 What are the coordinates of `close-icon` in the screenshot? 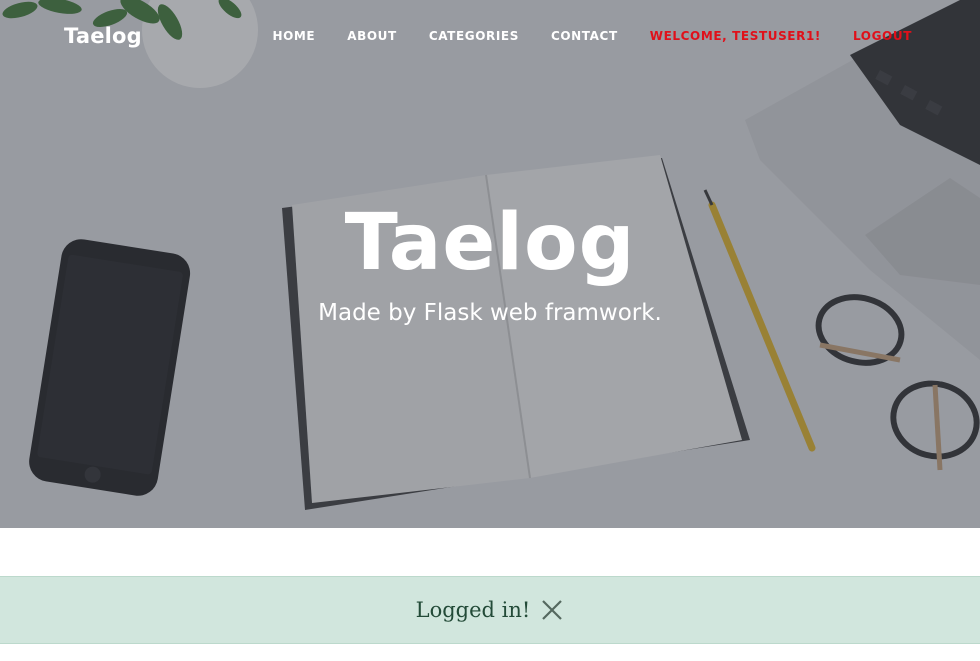 It's located at (552, 610).